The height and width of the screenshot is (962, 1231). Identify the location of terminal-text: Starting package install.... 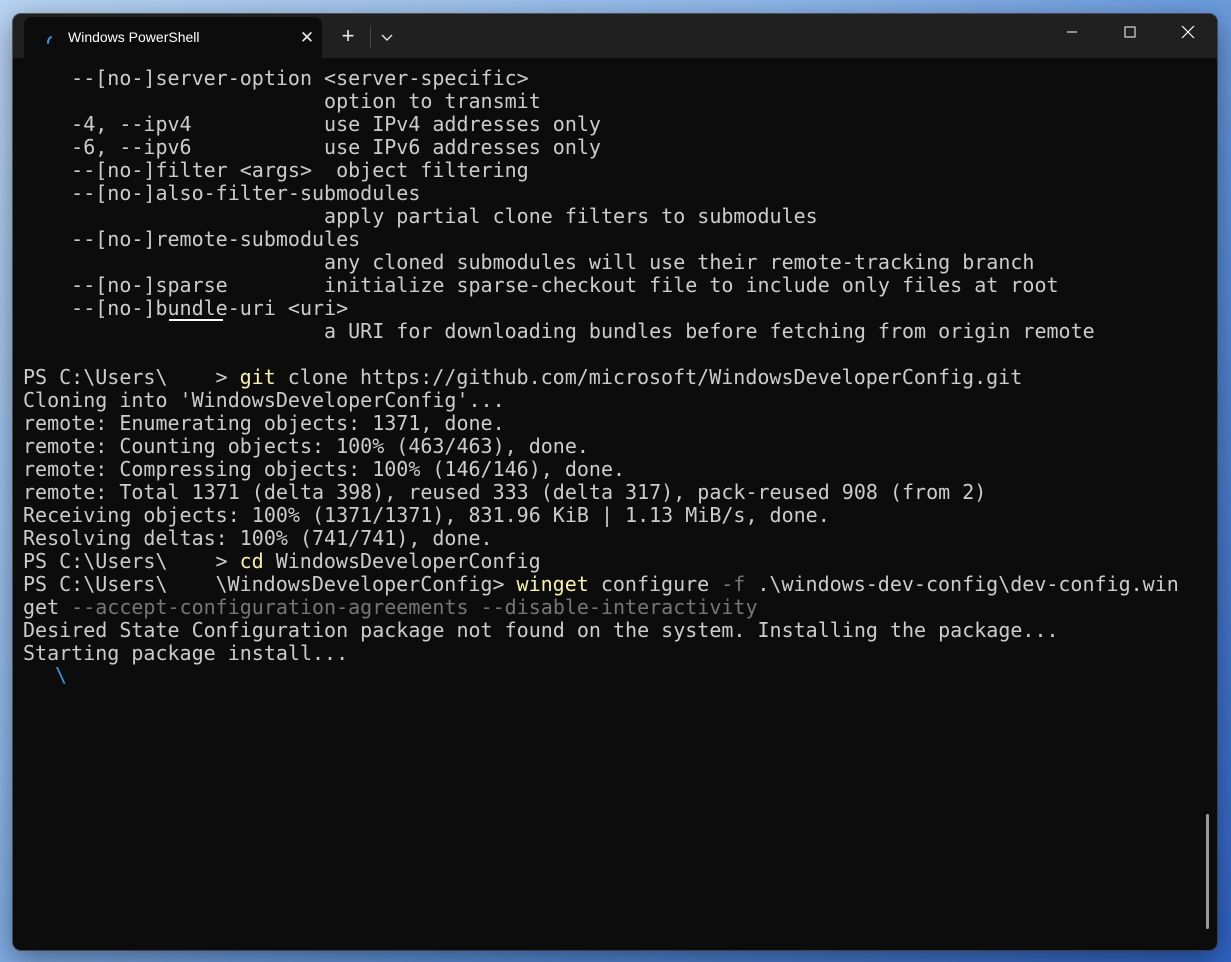
(186, 653).